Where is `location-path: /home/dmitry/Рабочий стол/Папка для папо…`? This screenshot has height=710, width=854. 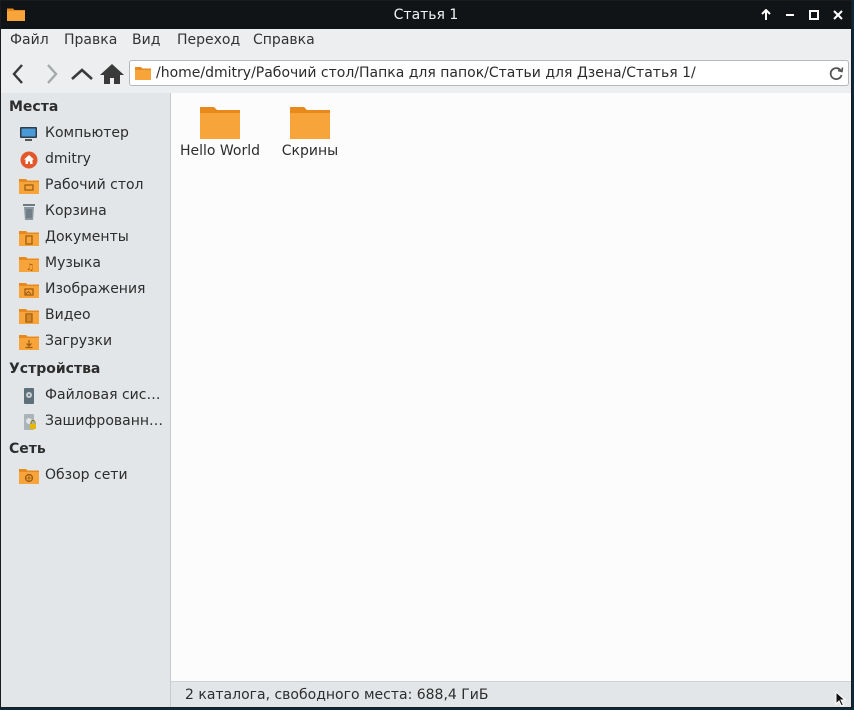
location-path: /home/dmitry/Рабочий стол/Папка для папо… is located at coordinates (426, 73).